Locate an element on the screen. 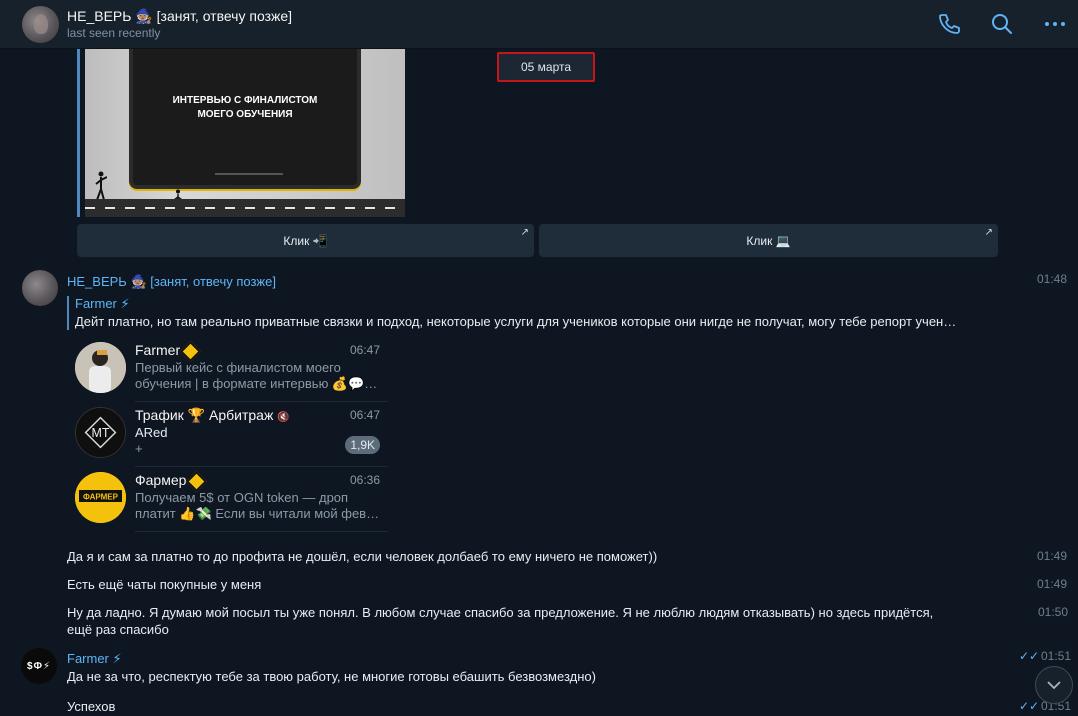  chat-preview-line1: Получаем 5$ от OGN token — дроп is located at coordinates (242, 497).